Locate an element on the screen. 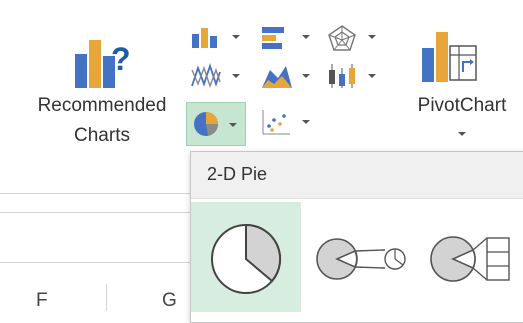  area-chart-icon is located at coordinates (277, 77).